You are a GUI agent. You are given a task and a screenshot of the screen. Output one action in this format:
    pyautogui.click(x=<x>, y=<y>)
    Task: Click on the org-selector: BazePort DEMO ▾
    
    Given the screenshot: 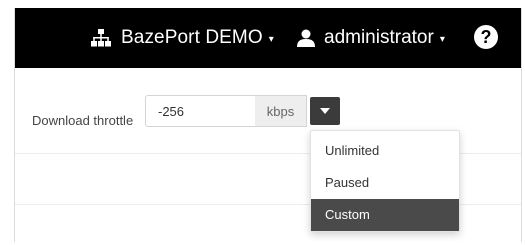 What is the action you would take?
    pyautogui.click(x=182, y=38)
    